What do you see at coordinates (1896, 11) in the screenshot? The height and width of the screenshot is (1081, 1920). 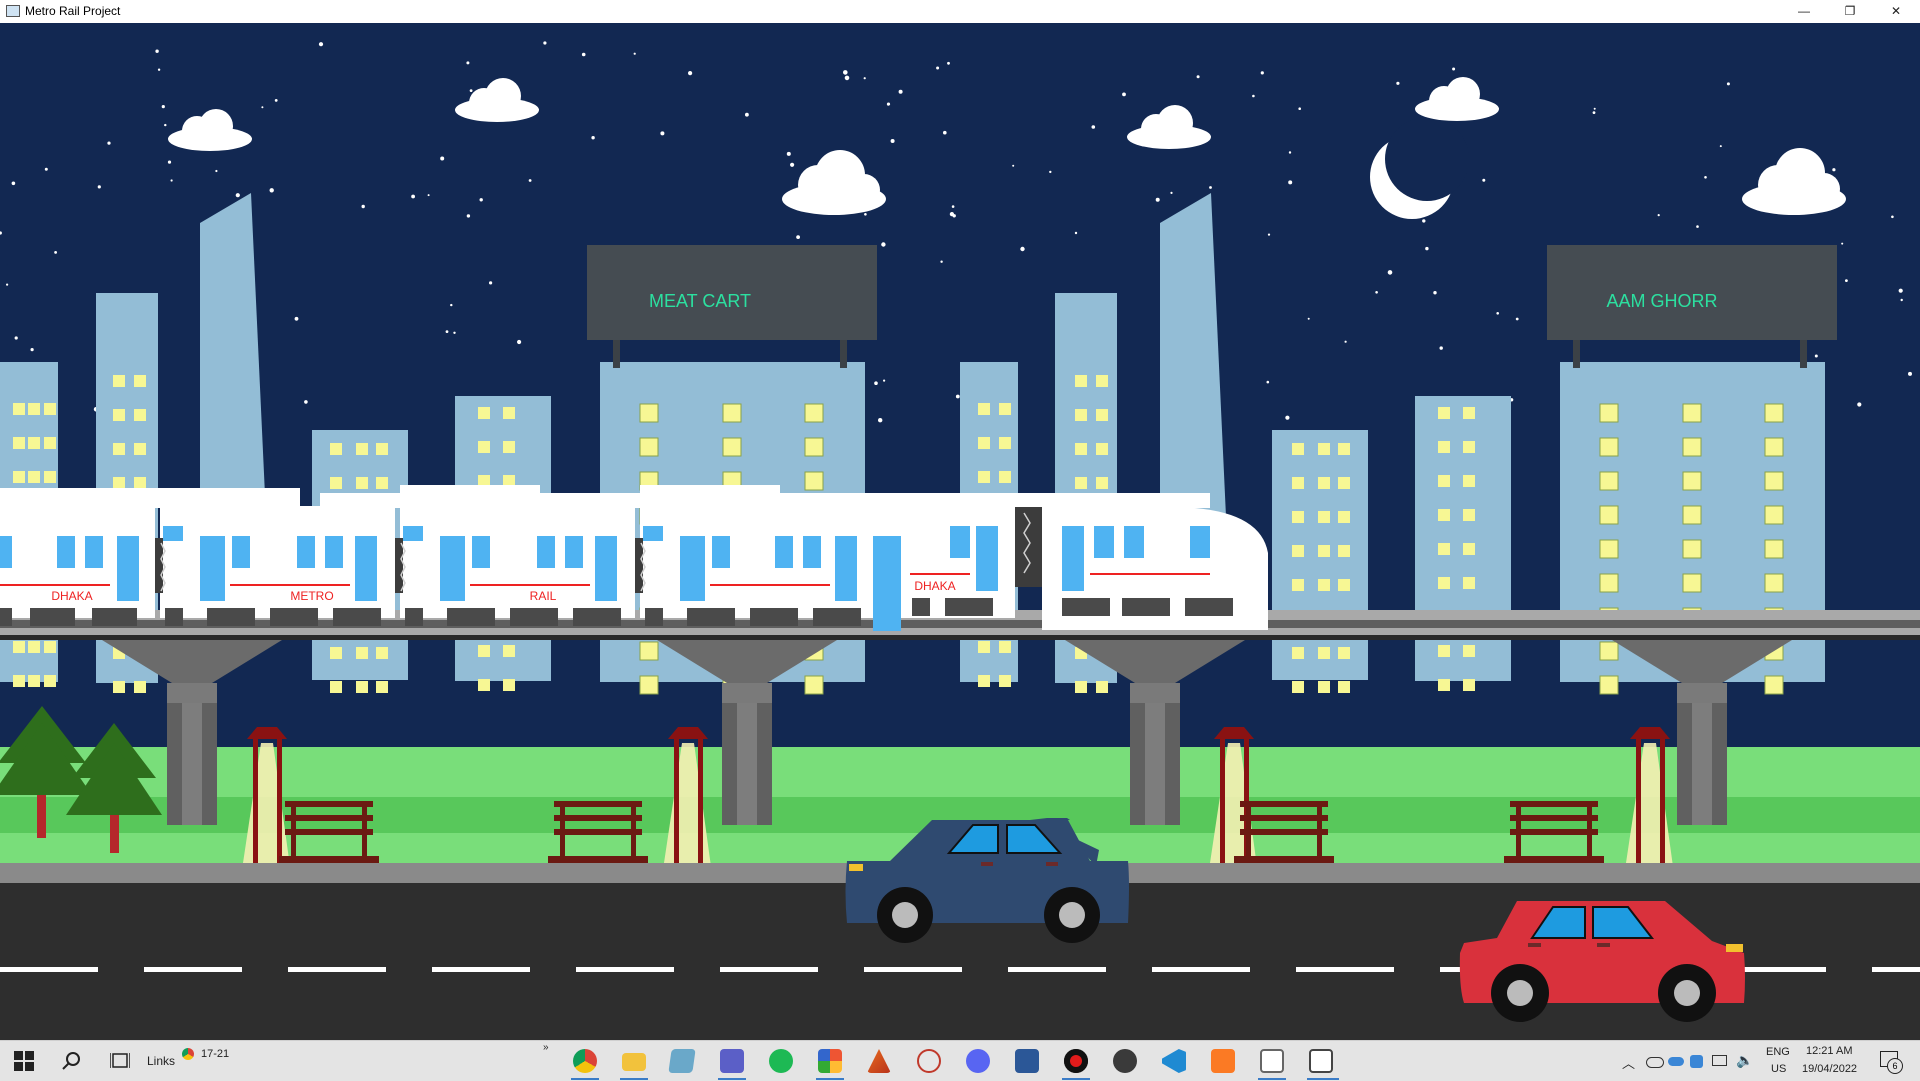 I see `close-button: ✕` at bounding box center [1896, 11].